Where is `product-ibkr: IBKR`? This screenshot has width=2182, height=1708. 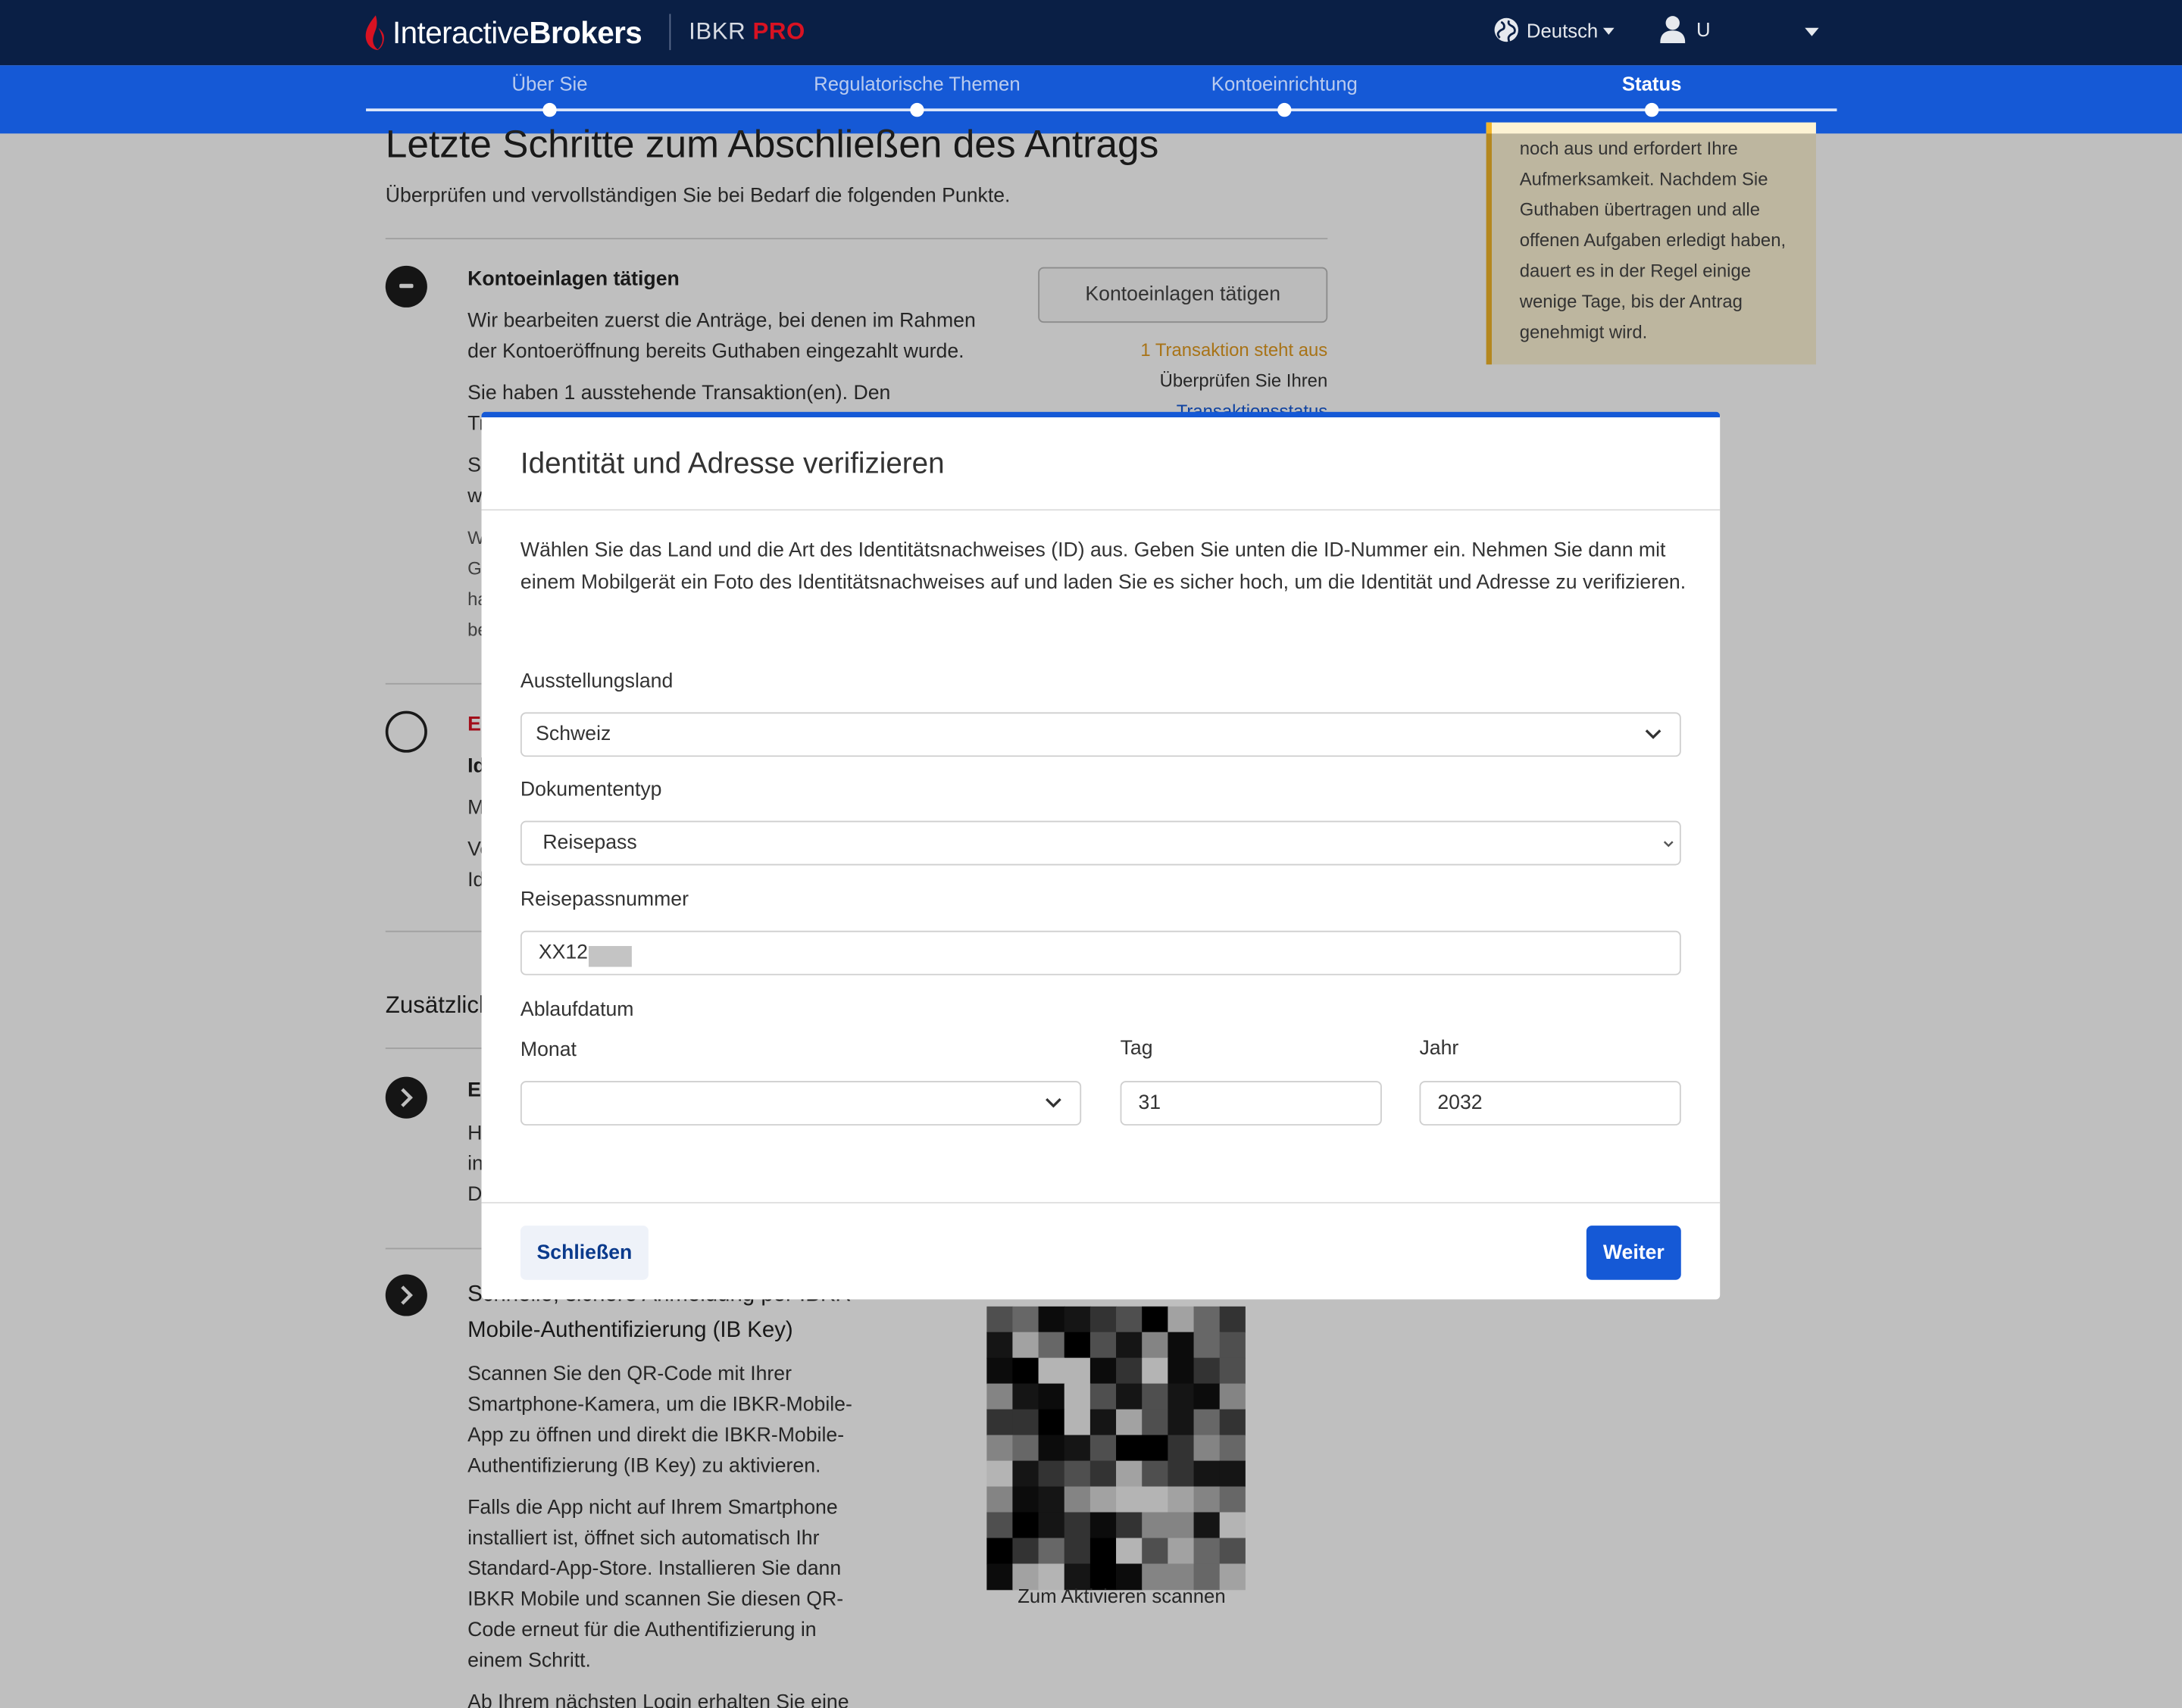 product-ibkr: IBKR is located at coordinates (717, 31).